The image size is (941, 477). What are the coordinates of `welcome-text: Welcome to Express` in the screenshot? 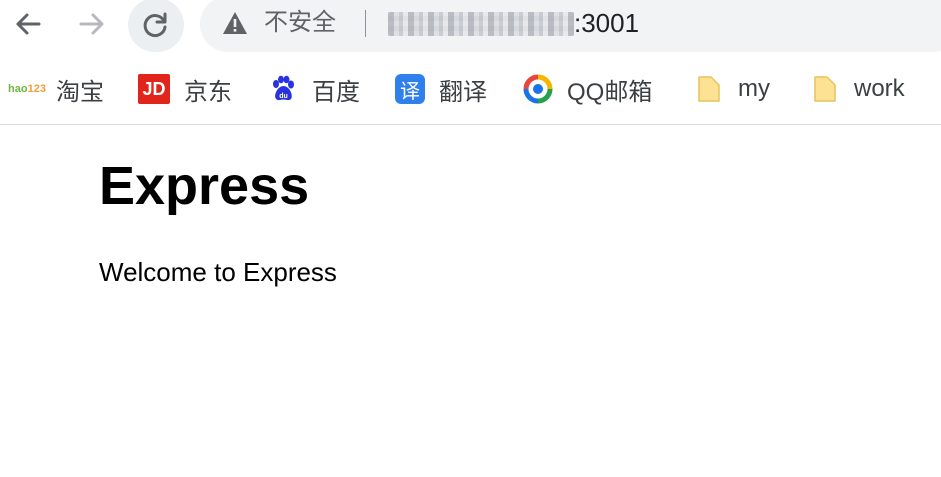 It's located at (218, 272).